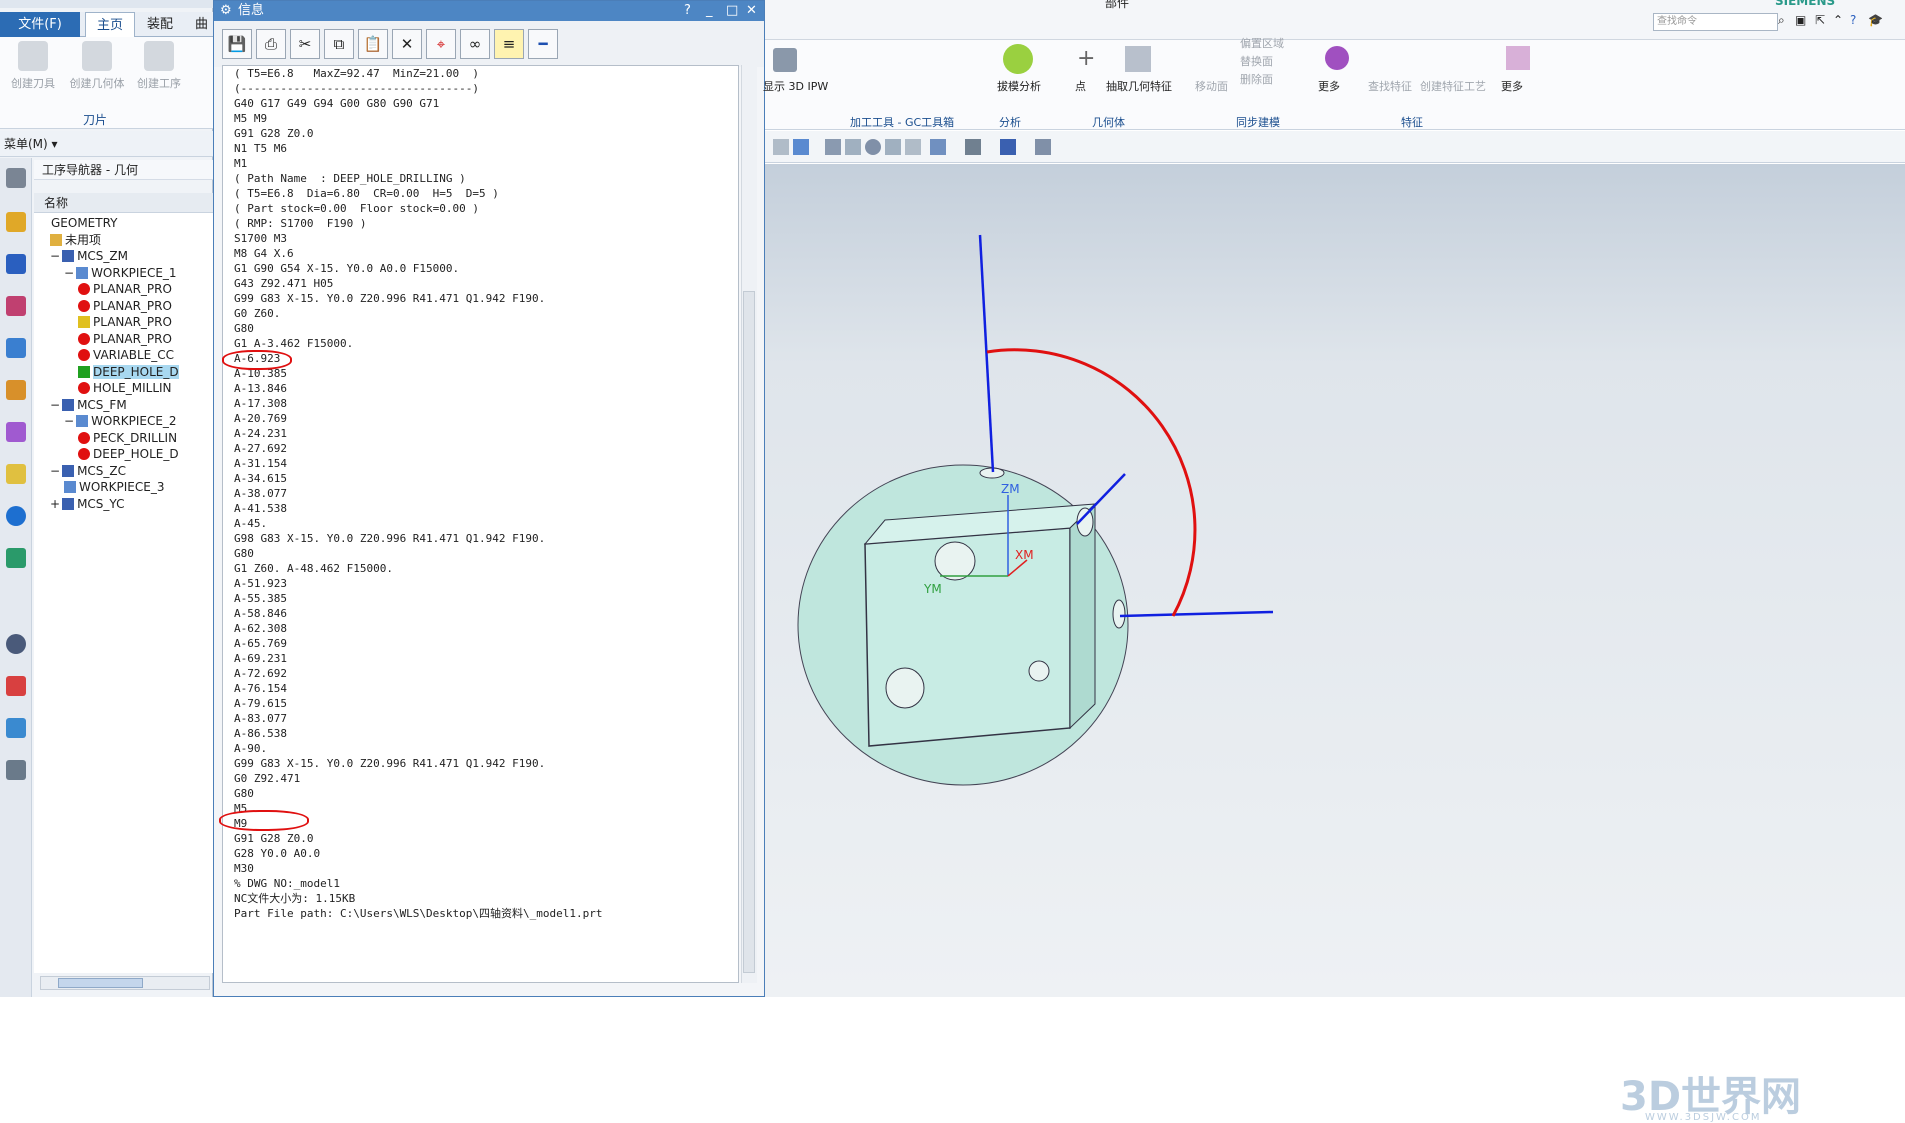 This screenshot has height=1123, width=1905. I want to click on nc-code-line: A-24.231, so click(260, 433).